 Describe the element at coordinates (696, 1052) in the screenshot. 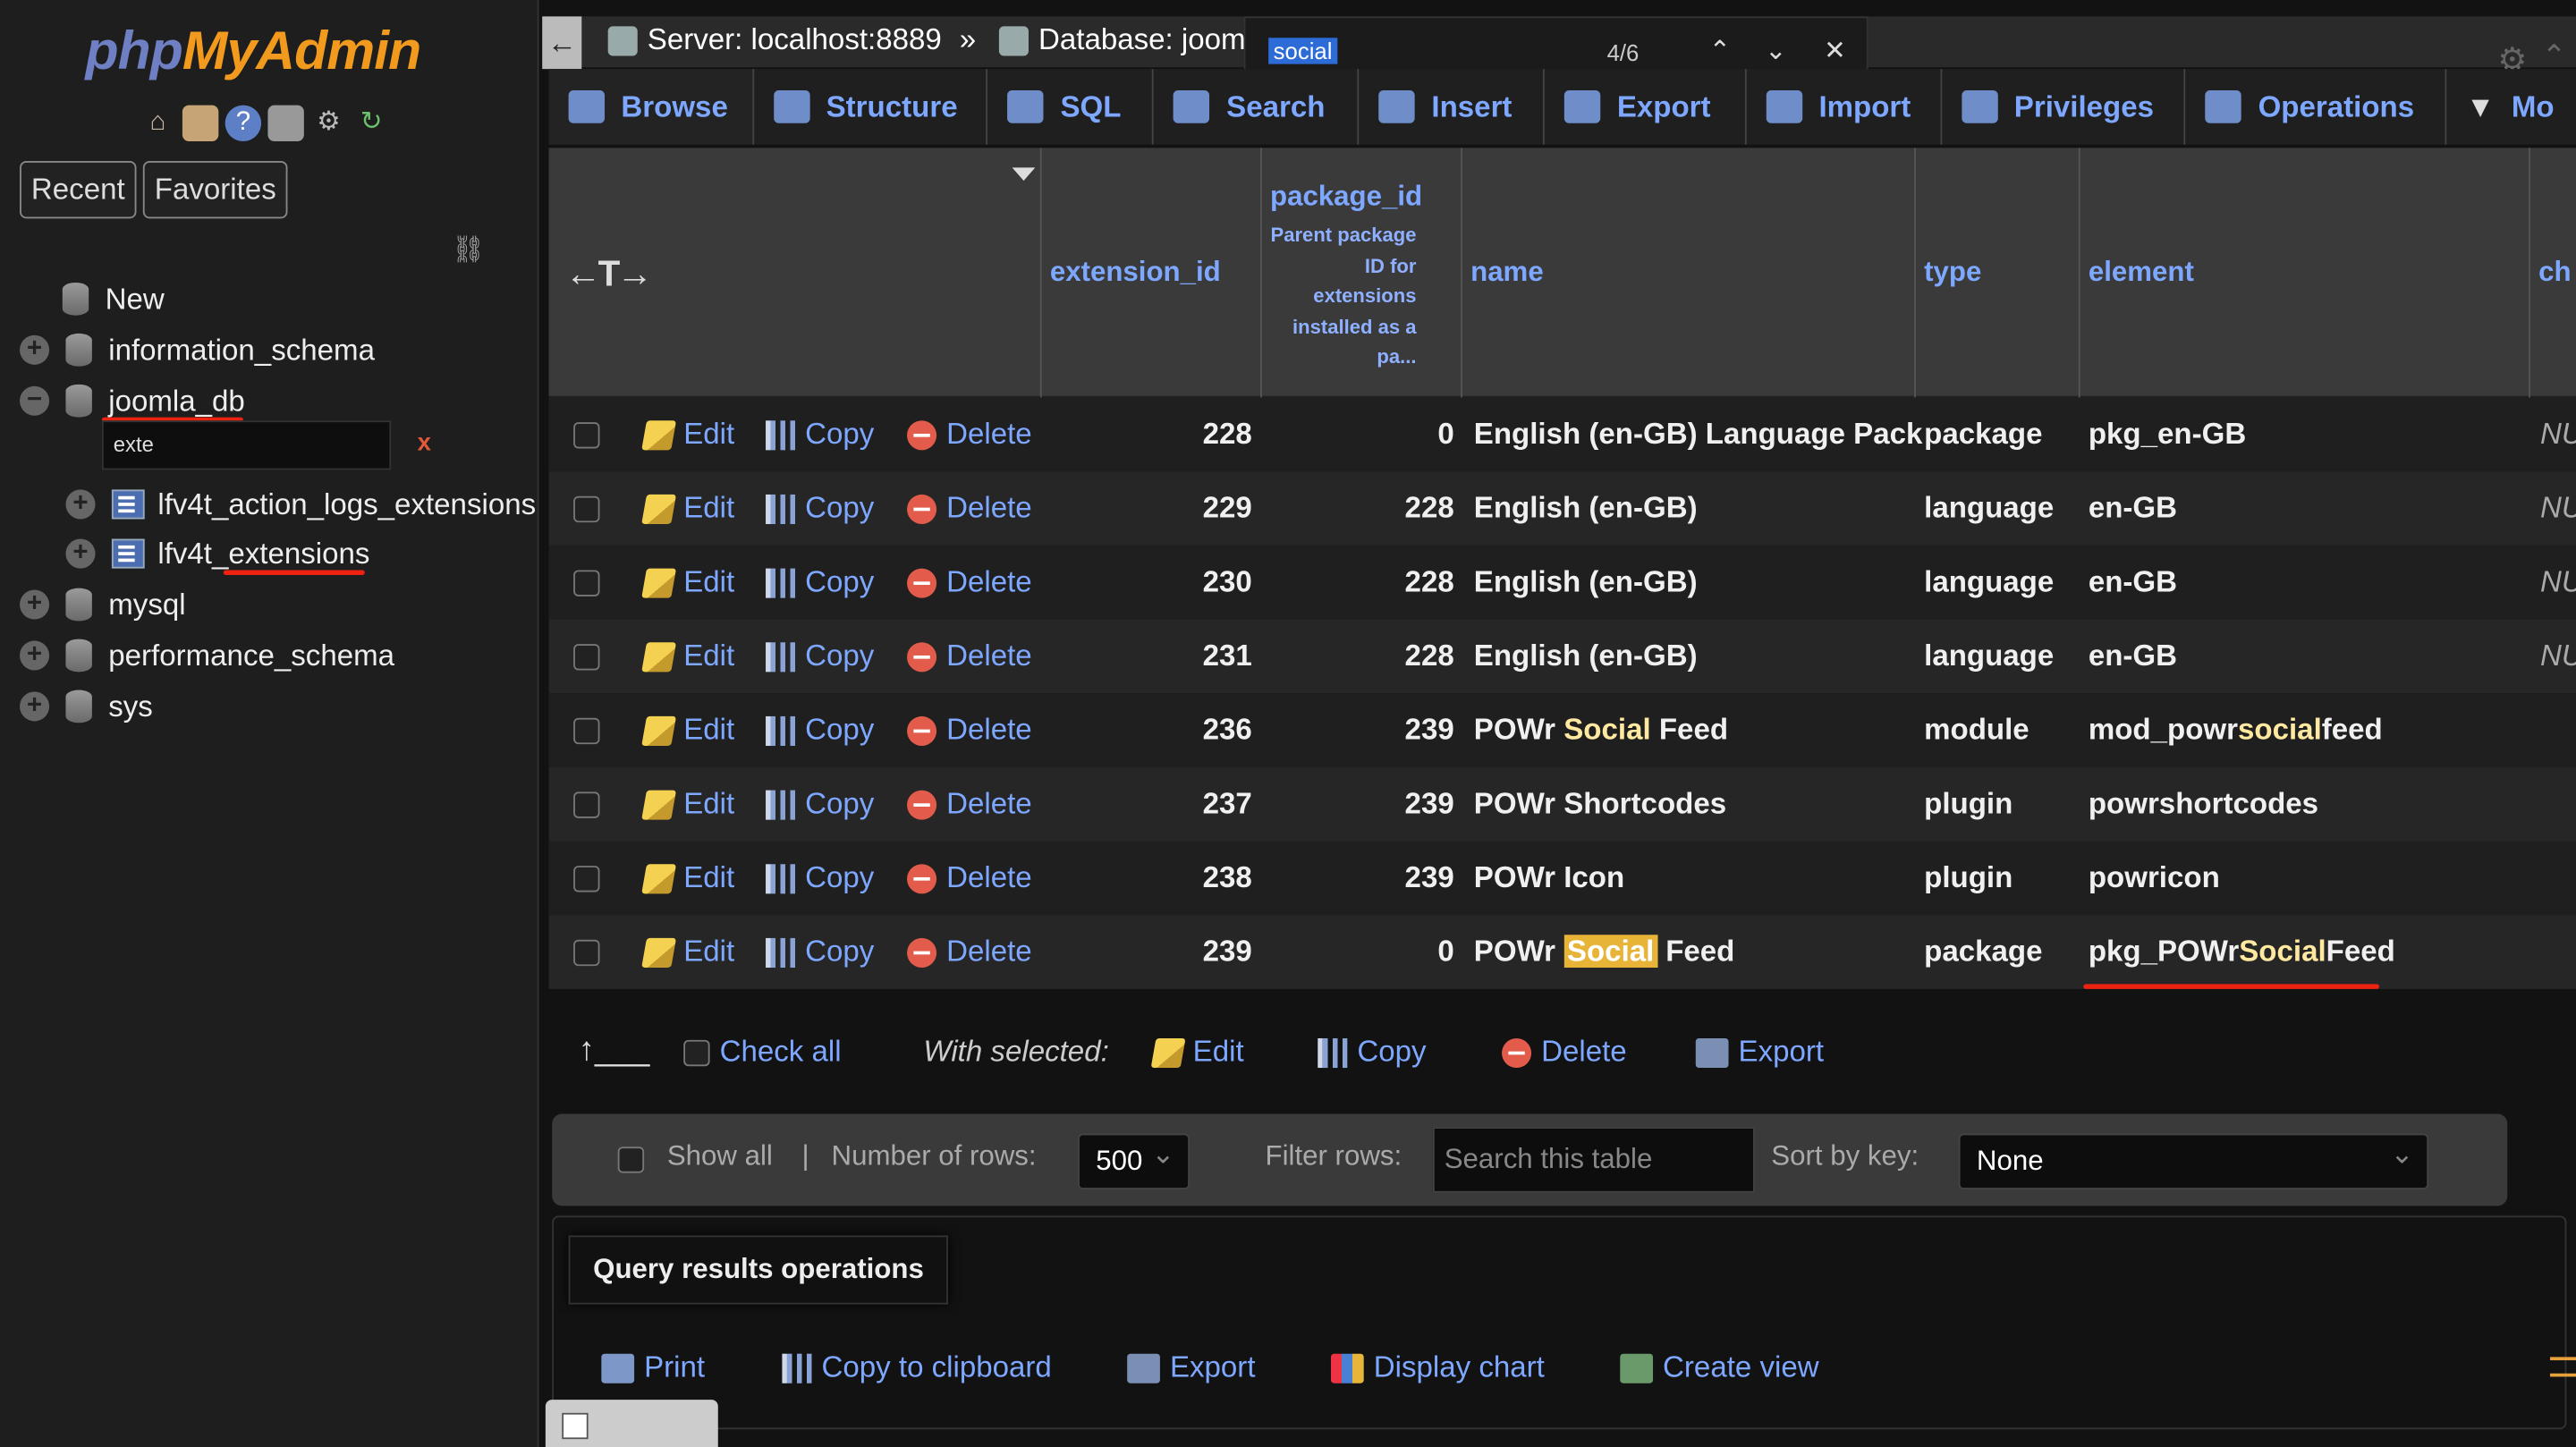

I see `check-all-checkbox` at that location.